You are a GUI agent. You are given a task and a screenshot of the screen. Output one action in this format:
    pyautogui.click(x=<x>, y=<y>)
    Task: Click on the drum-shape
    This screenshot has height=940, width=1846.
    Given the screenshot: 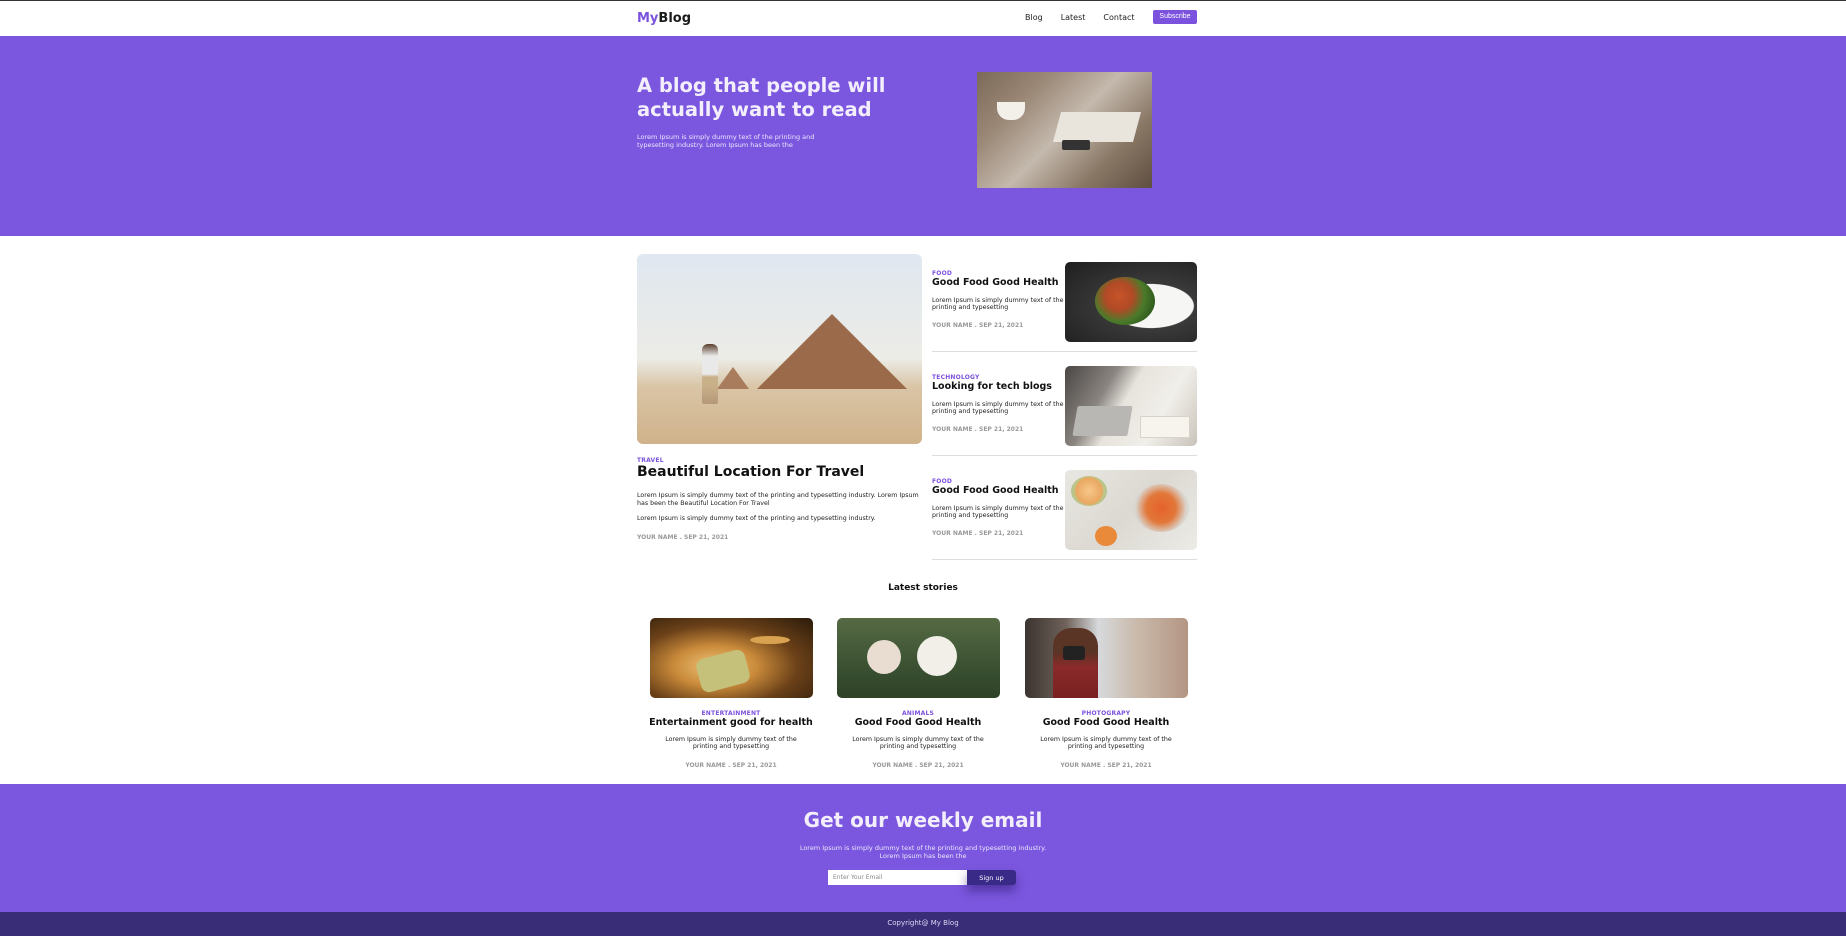 What is the action you would take?
    pyautogui.click(x=722, y=671)
    